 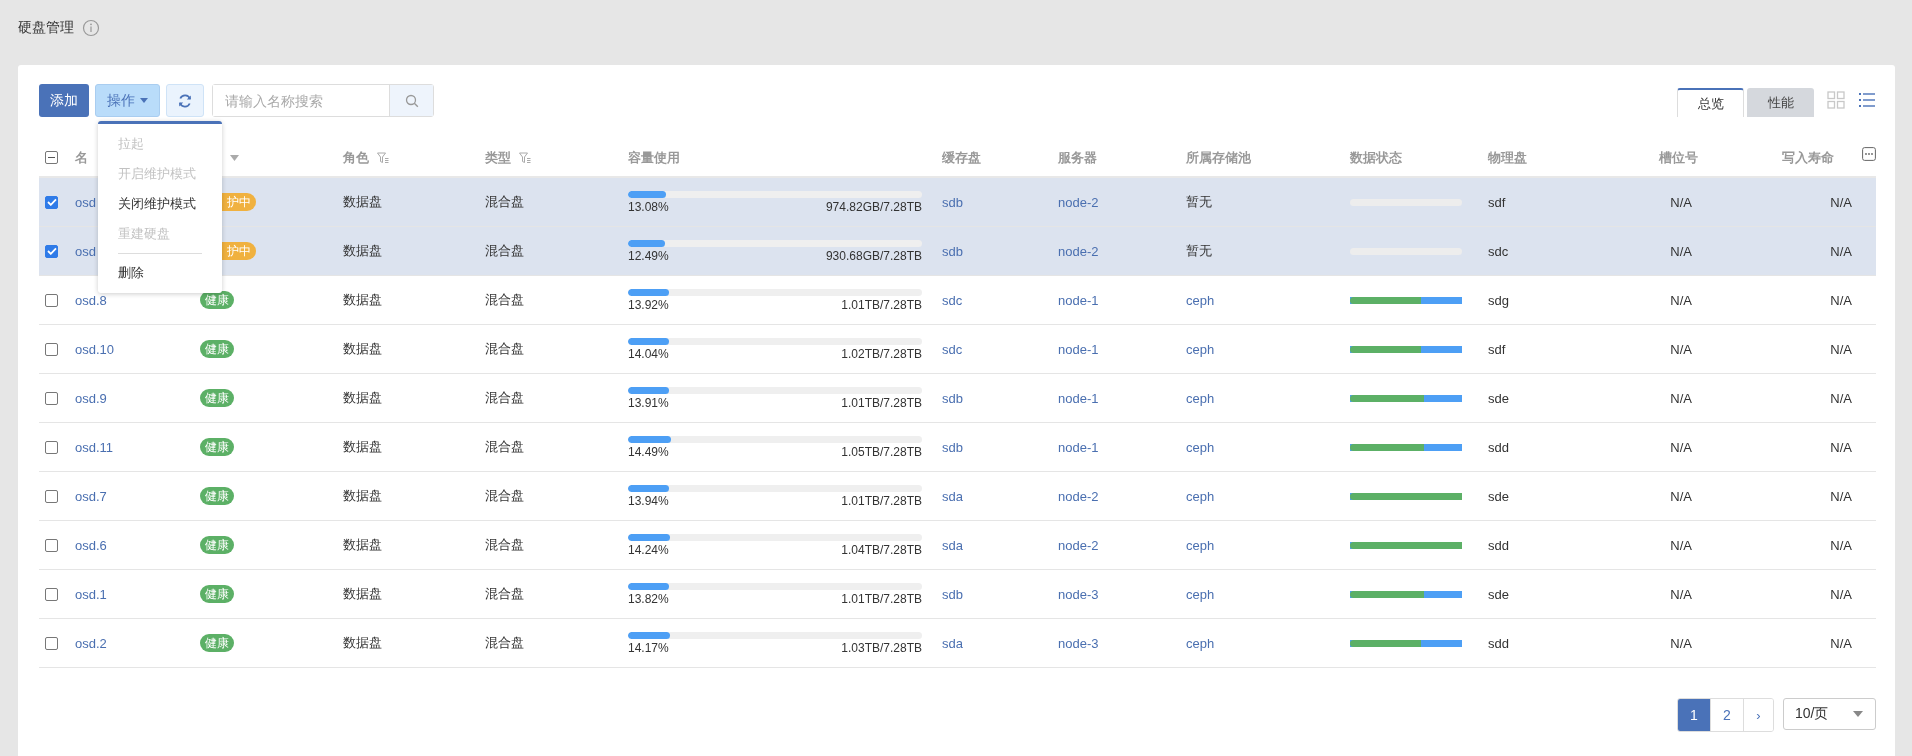 What do you see at coordinates (160, 273) in the screenshot?
I see `menu-item: 删除` at bounding box center [160, 273].